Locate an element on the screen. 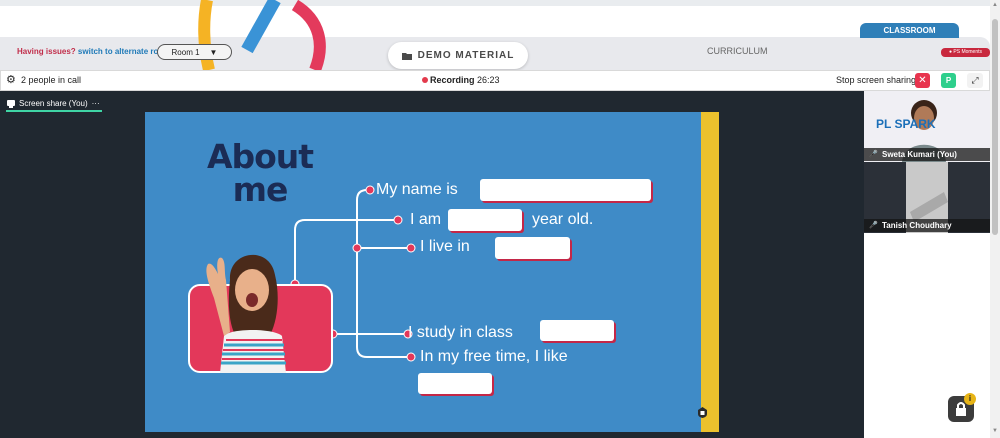 The height and width of the screenshot is (438, 1000). tab-curriculum: CURRICULUM is located at coordinates (737, 51).